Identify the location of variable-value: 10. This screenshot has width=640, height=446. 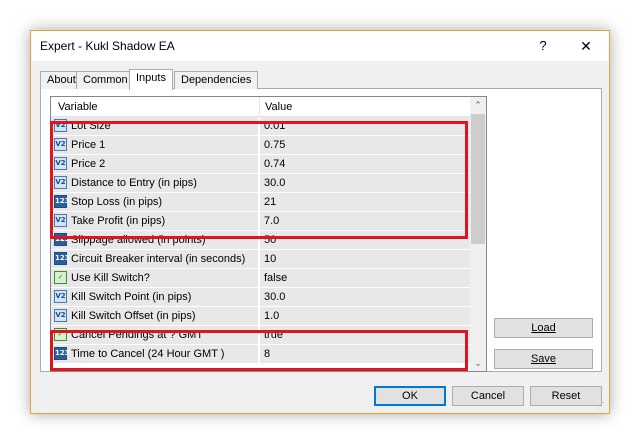
(270, 259).